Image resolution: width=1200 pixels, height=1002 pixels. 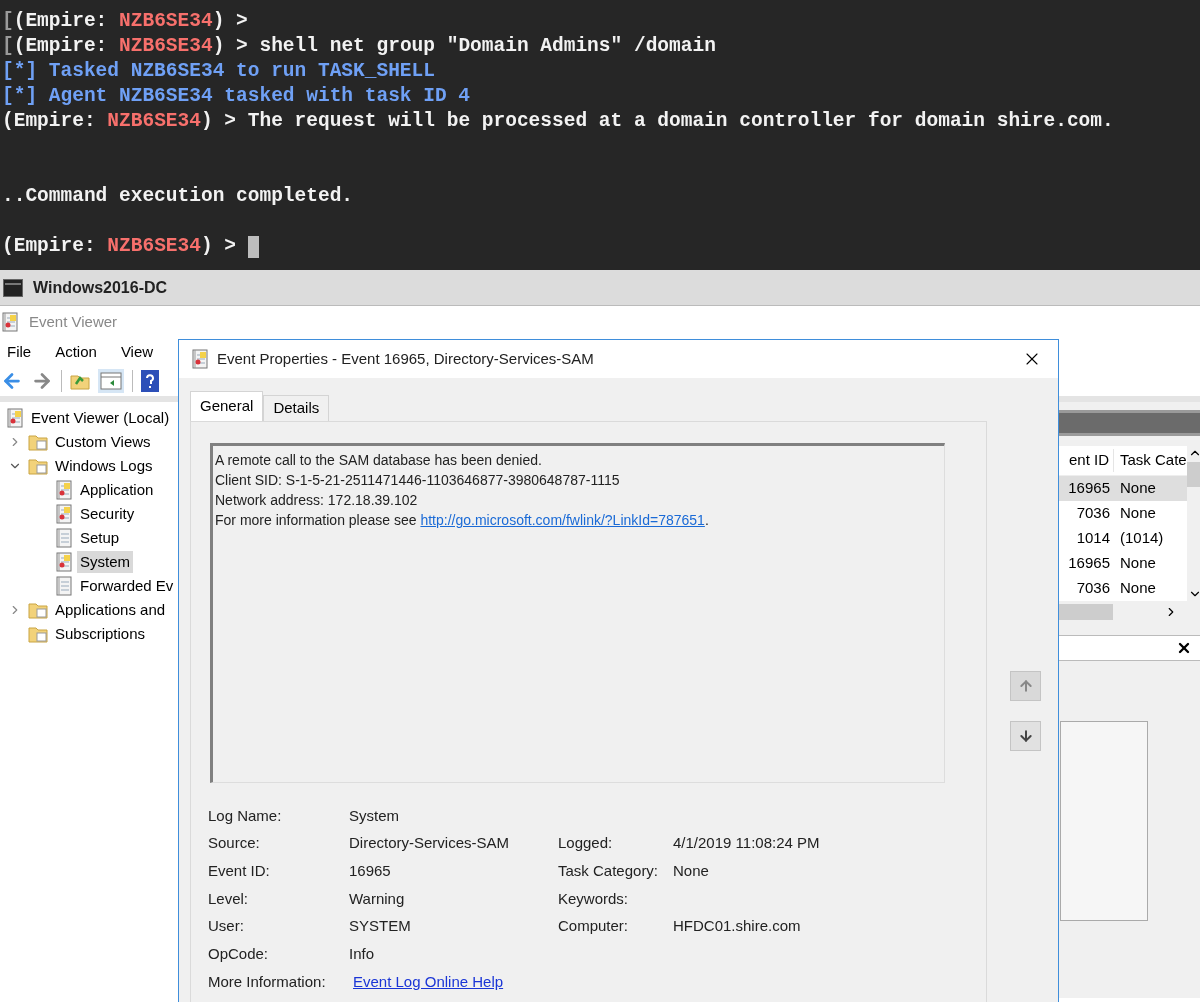 I want to click on field-label: OpCode:, so click(x=239, y=954).